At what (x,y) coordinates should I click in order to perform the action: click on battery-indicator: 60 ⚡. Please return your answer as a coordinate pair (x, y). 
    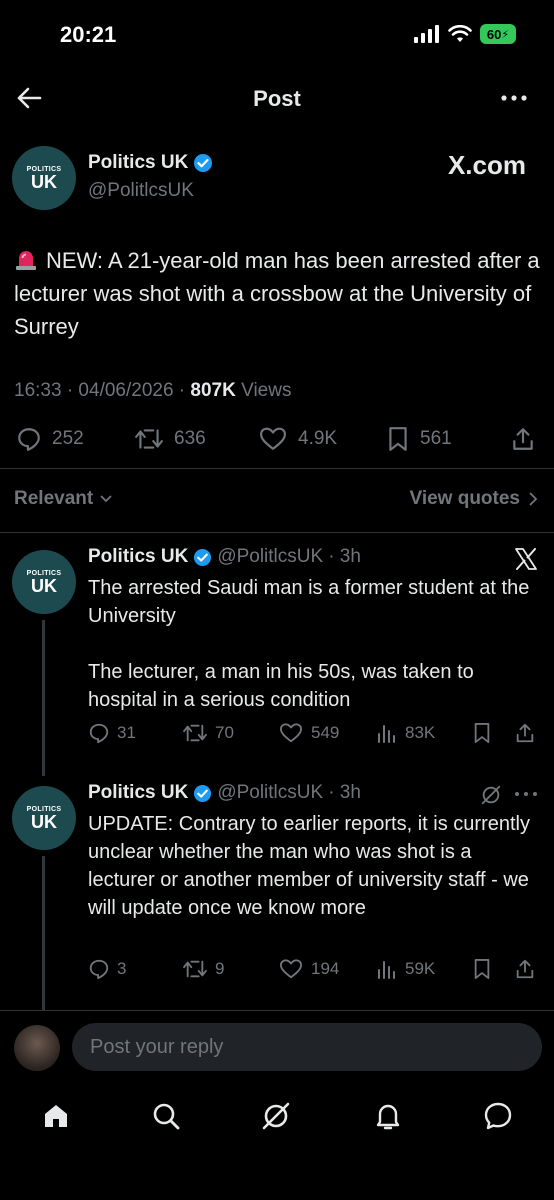
    Looking at the image, I should click on (498, 34).